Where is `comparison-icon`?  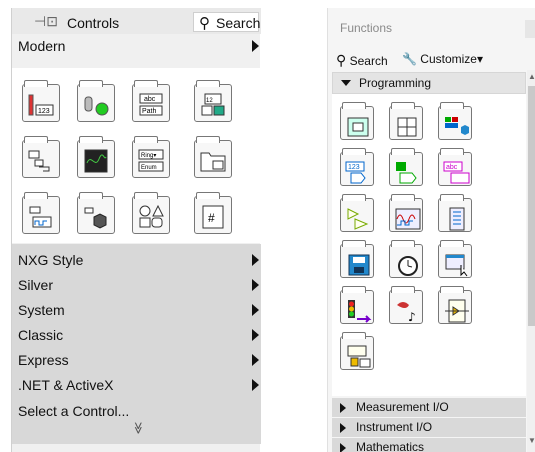
comparison-icon is located at coordinates (357, 213).